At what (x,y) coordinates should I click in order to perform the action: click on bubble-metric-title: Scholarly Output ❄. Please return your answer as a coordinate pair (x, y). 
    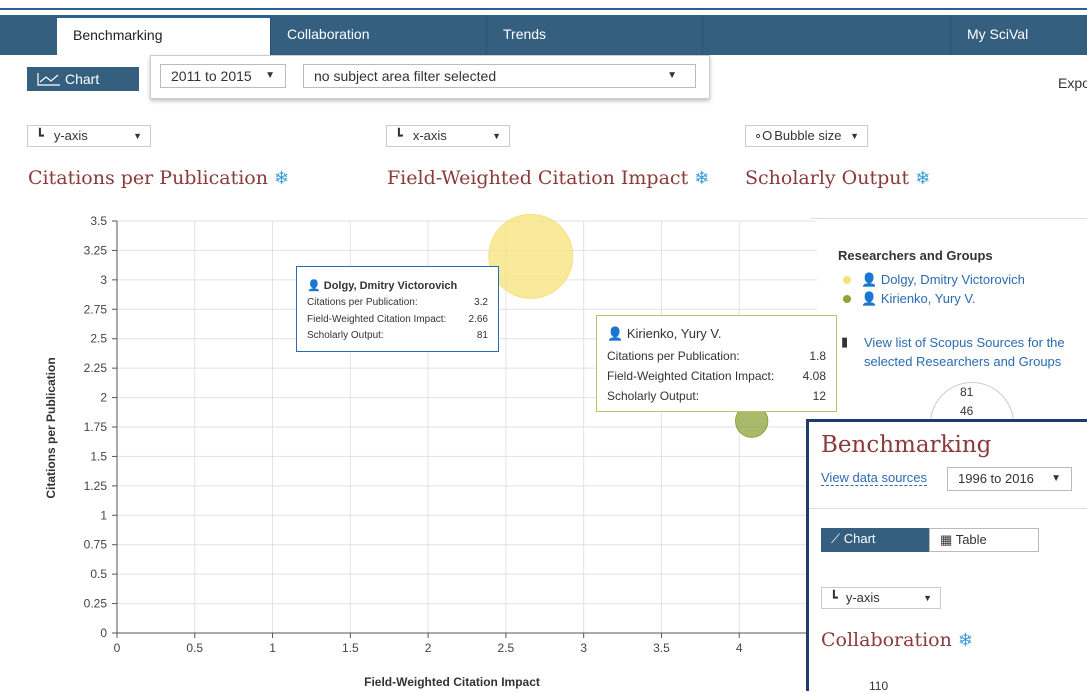
    Looking at the image, I should click on (837, 178).